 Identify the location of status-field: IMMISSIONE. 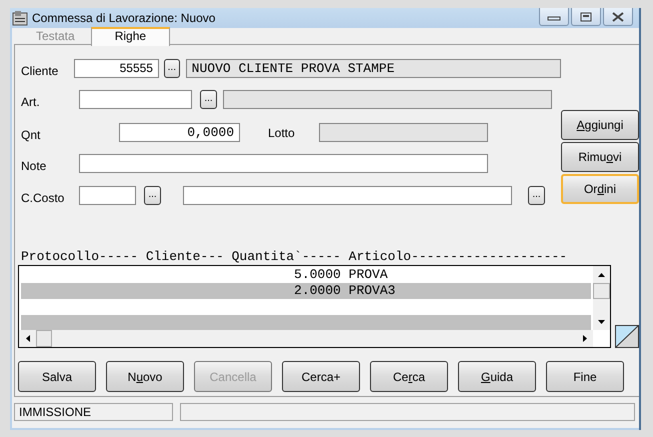
(93, 412).